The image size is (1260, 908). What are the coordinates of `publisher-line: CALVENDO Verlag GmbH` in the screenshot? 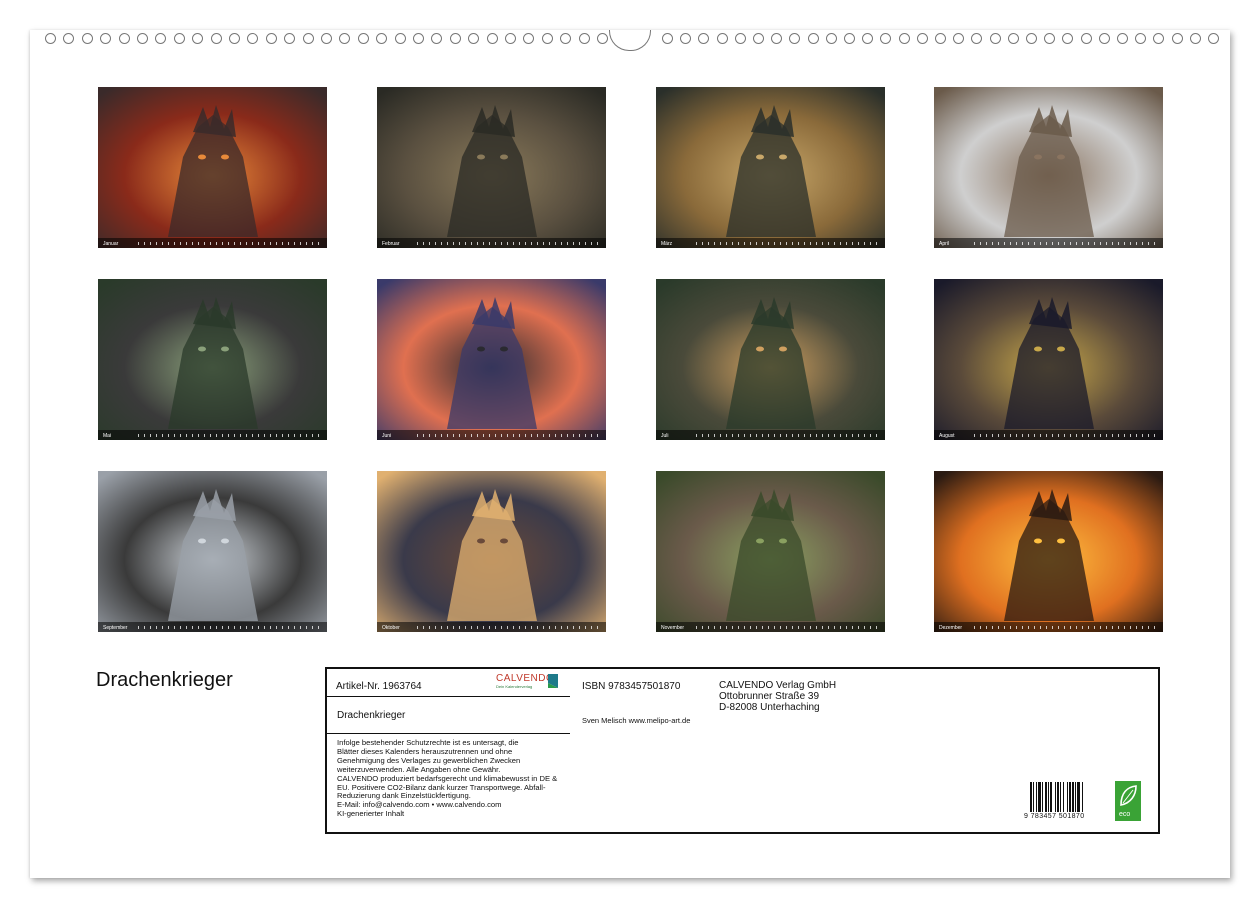 It's located at (777, 685).